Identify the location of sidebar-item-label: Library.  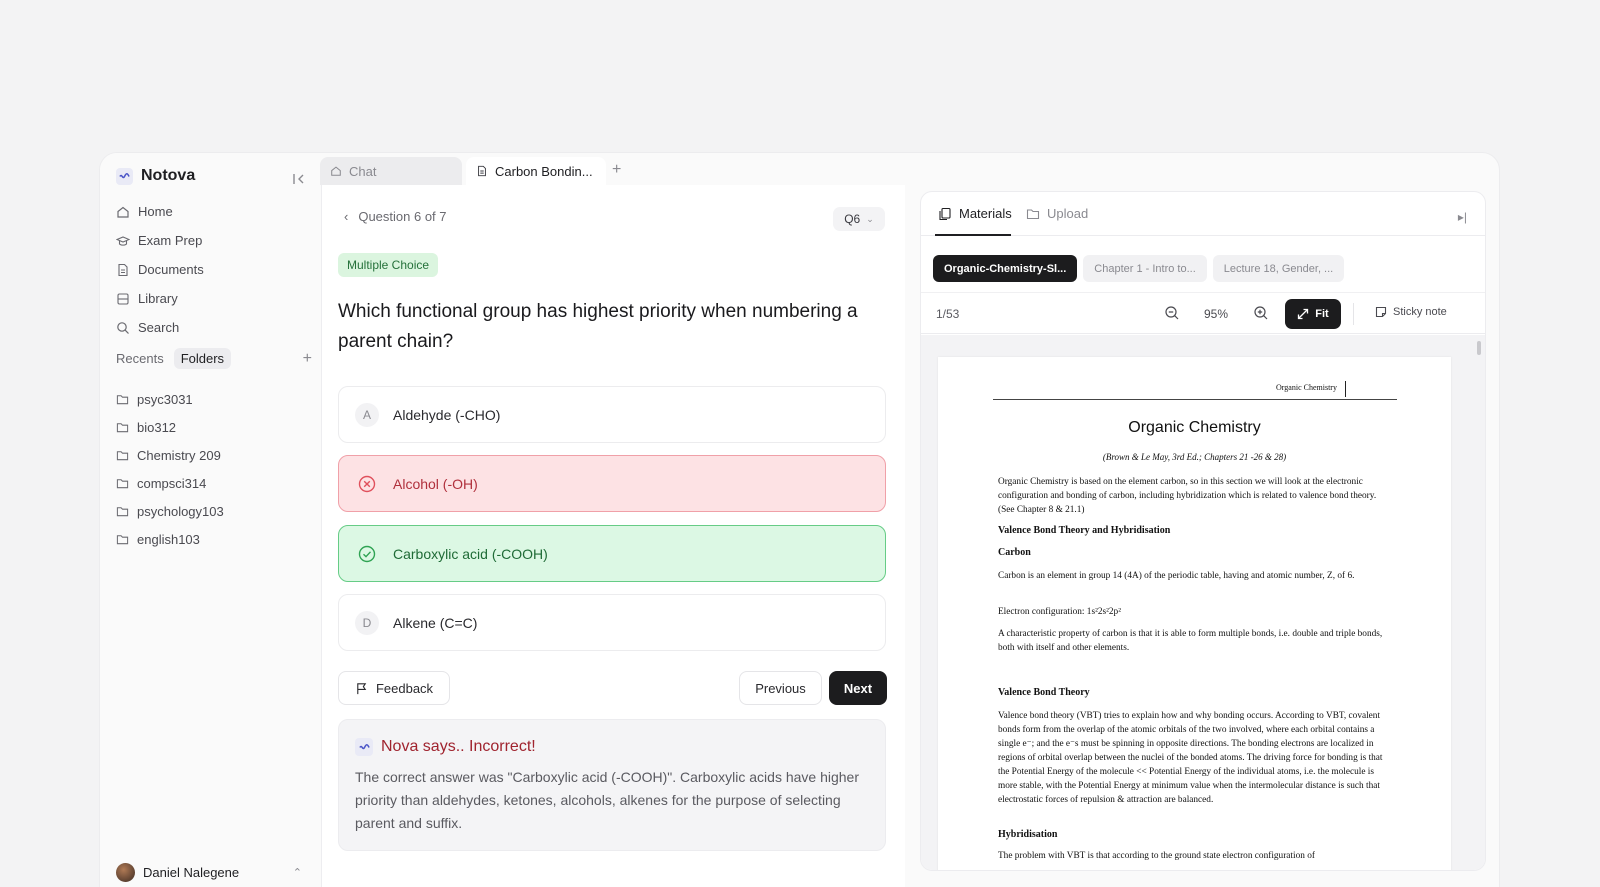
(158, 298).